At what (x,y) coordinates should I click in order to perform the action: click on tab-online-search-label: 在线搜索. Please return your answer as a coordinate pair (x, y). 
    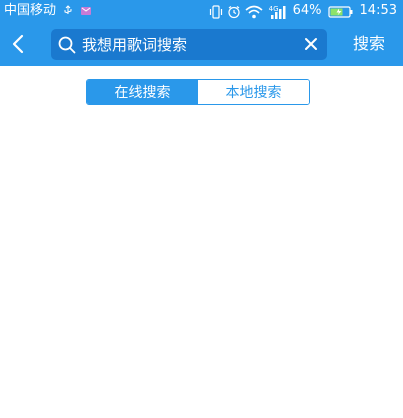
    Looking at the image, I should click on (142, 93).